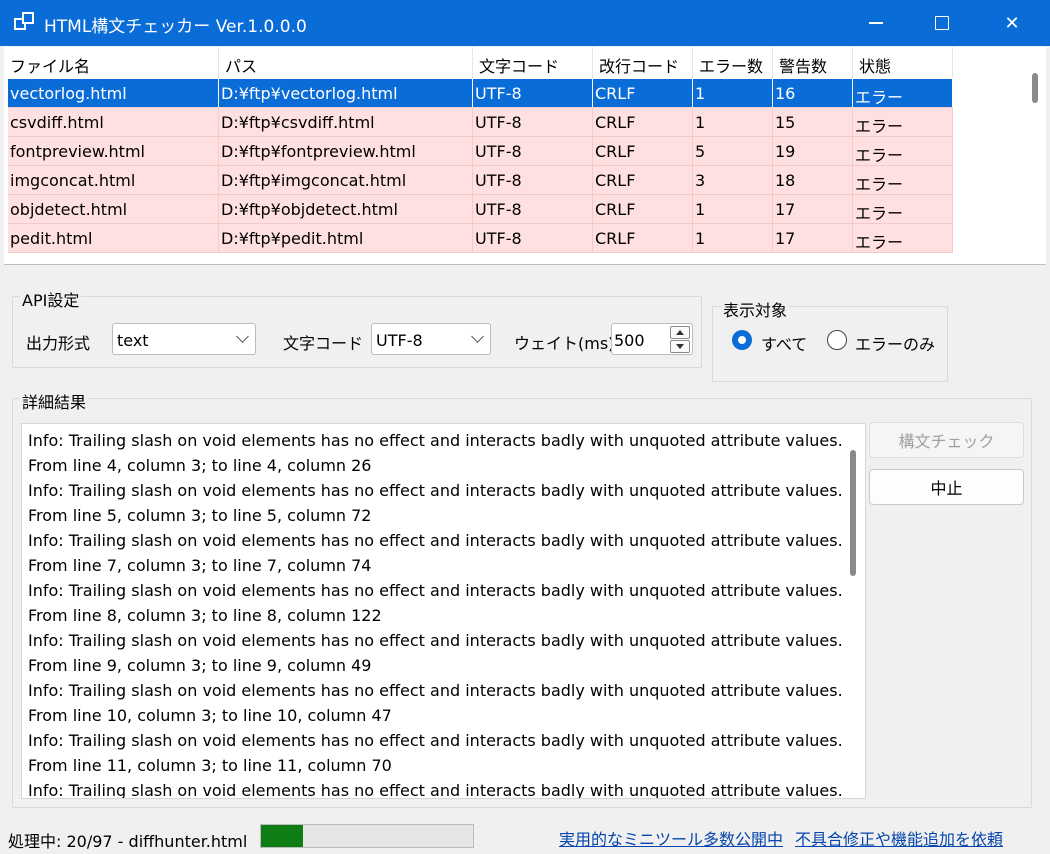 Image resolution: width=1050 pixels, height=854 pixels. I want to click on close-icon: ✕, so click(1012, 23).